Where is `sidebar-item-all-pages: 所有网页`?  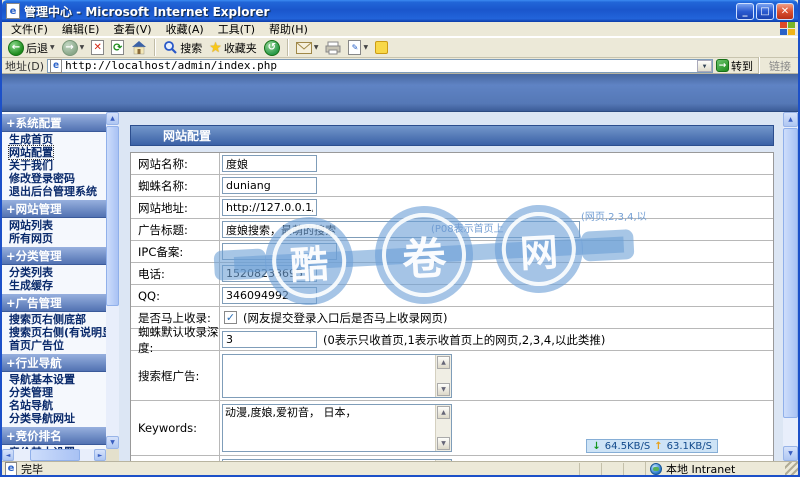
sidebar-item-all-pages: 所有网页 is located at coordinates (54, 238).